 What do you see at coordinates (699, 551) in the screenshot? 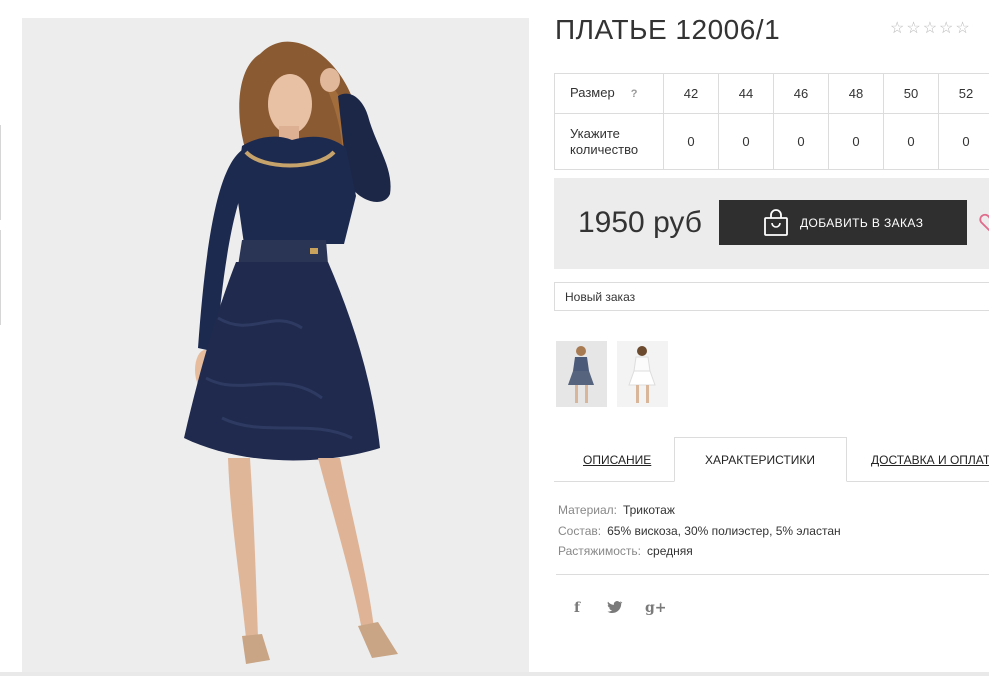
I see `spec-row-stretch: Растяжимость: средняя` at bounding box center [699, 551].